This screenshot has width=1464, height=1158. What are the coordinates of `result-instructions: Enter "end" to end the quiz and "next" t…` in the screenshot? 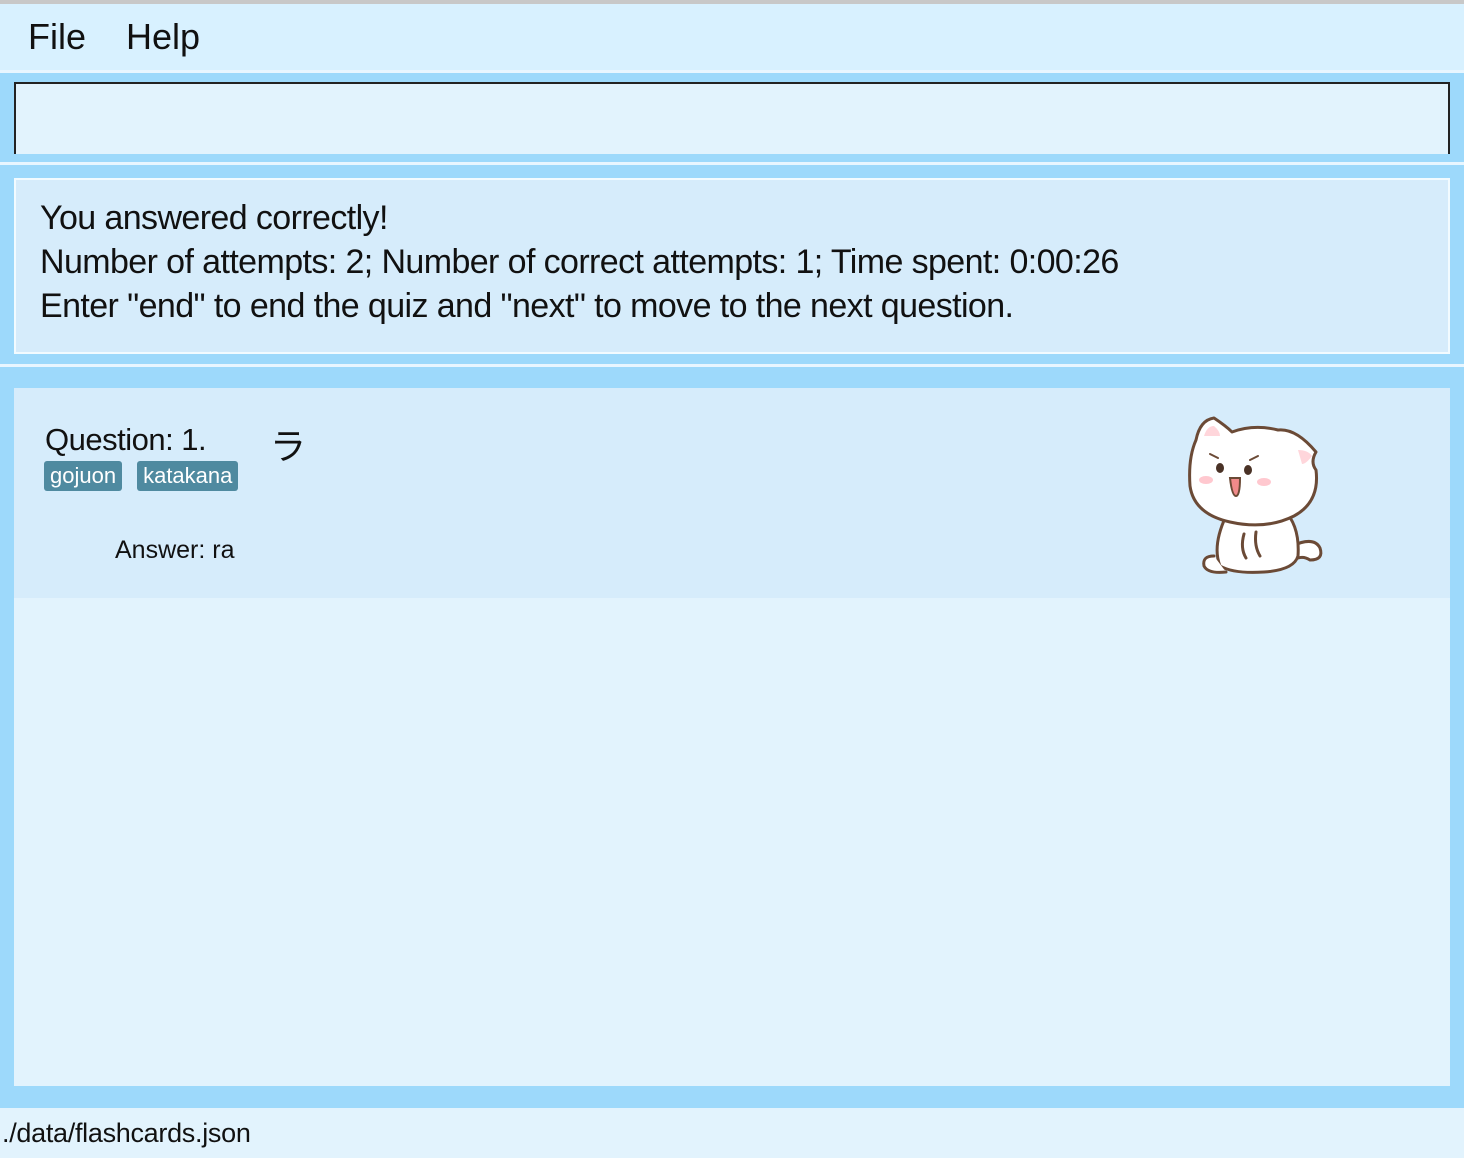 It's located at (527, 306).